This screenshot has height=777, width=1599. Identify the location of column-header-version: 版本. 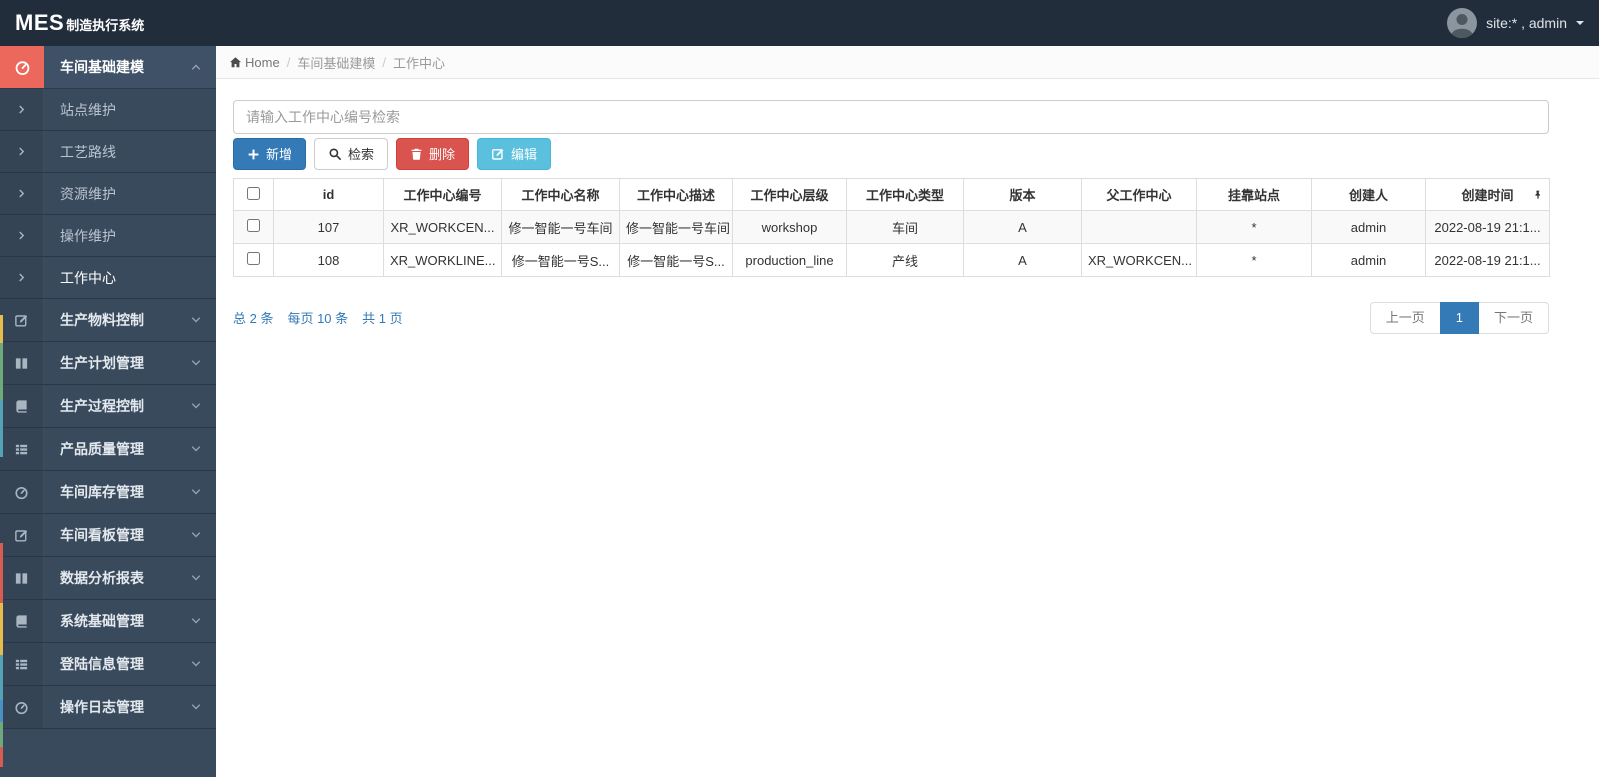
(1022, 194).